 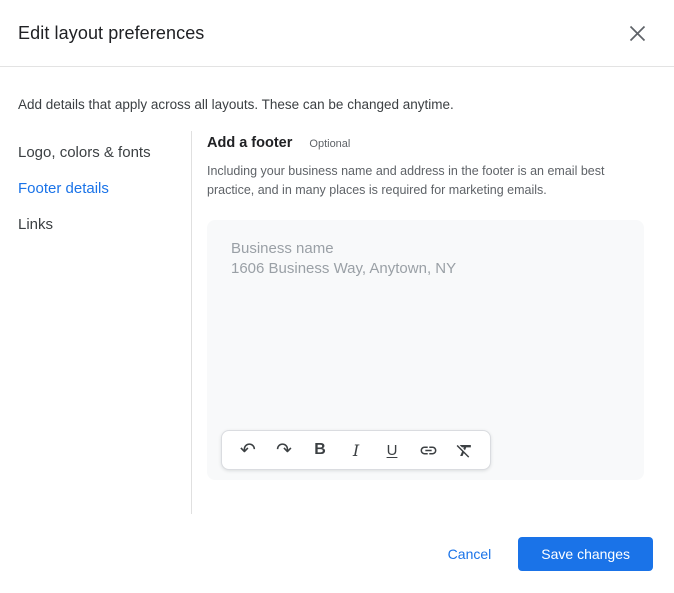 I want to click on sidebar-item-links: Links, so click(x=95, y=225).